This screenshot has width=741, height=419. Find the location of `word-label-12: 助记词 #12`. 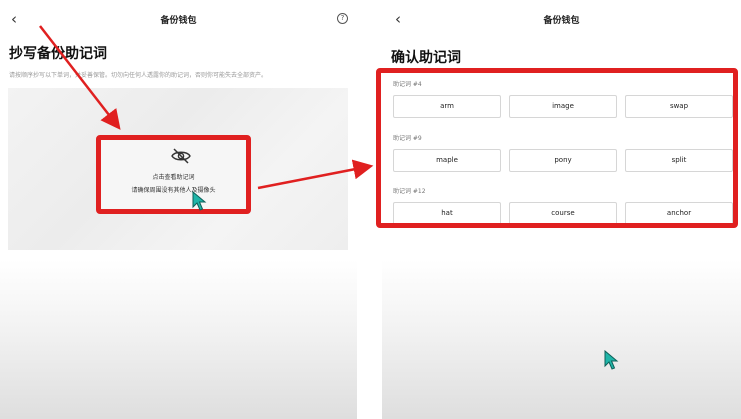

word-label-12: 助记词 #12 is located at coordinates (409, 191).